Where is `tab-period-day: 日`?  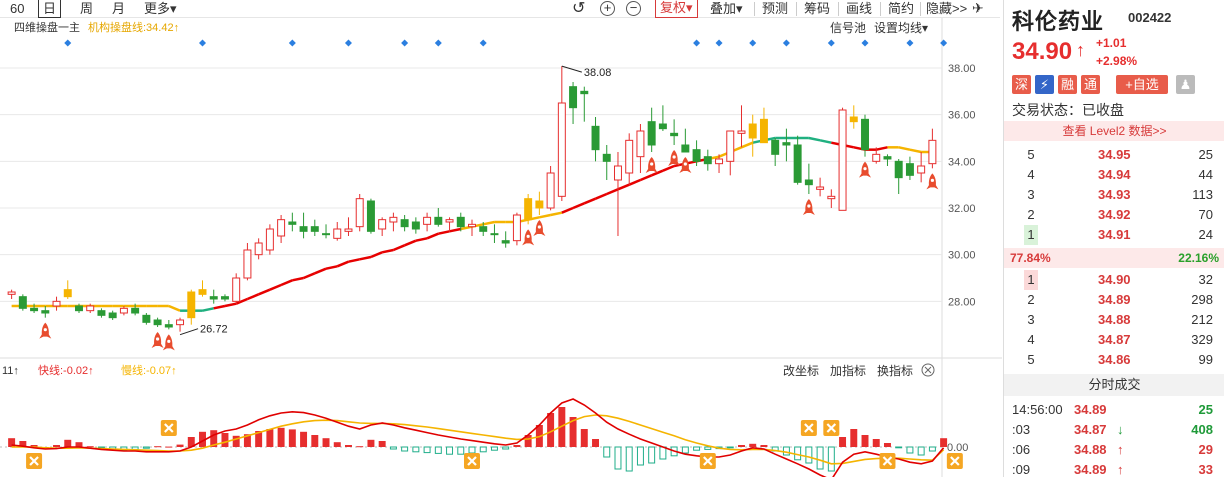
tab-period-day: 日 is located at coordinates (50, 9).